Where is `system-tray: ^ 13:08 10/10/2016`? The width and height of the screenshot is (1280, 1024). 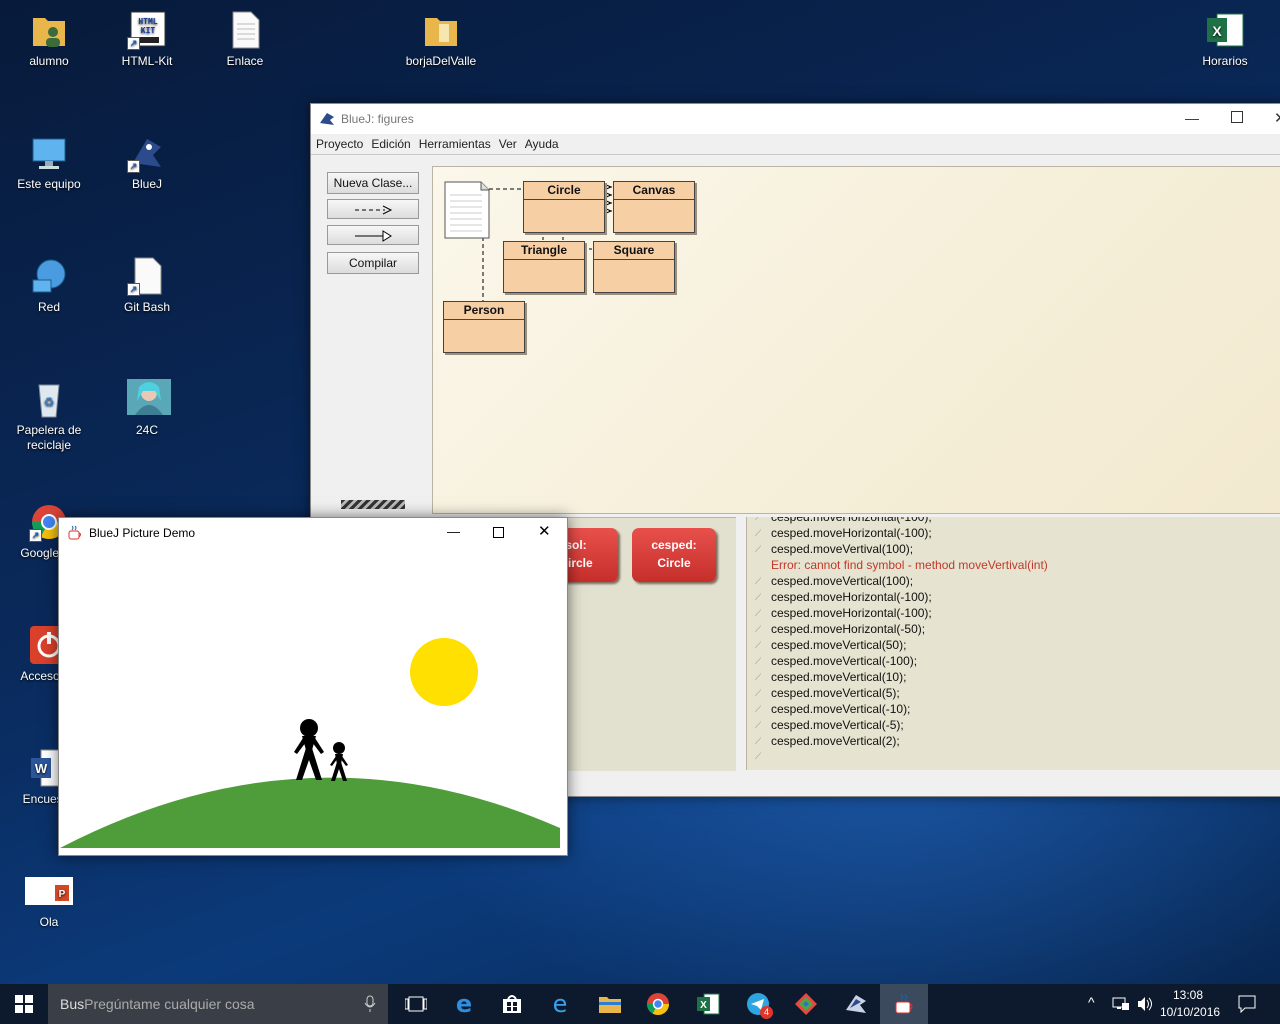 system-tray: ^ 13:08 10/10/2016 is located at coordinates (1183, 1004).